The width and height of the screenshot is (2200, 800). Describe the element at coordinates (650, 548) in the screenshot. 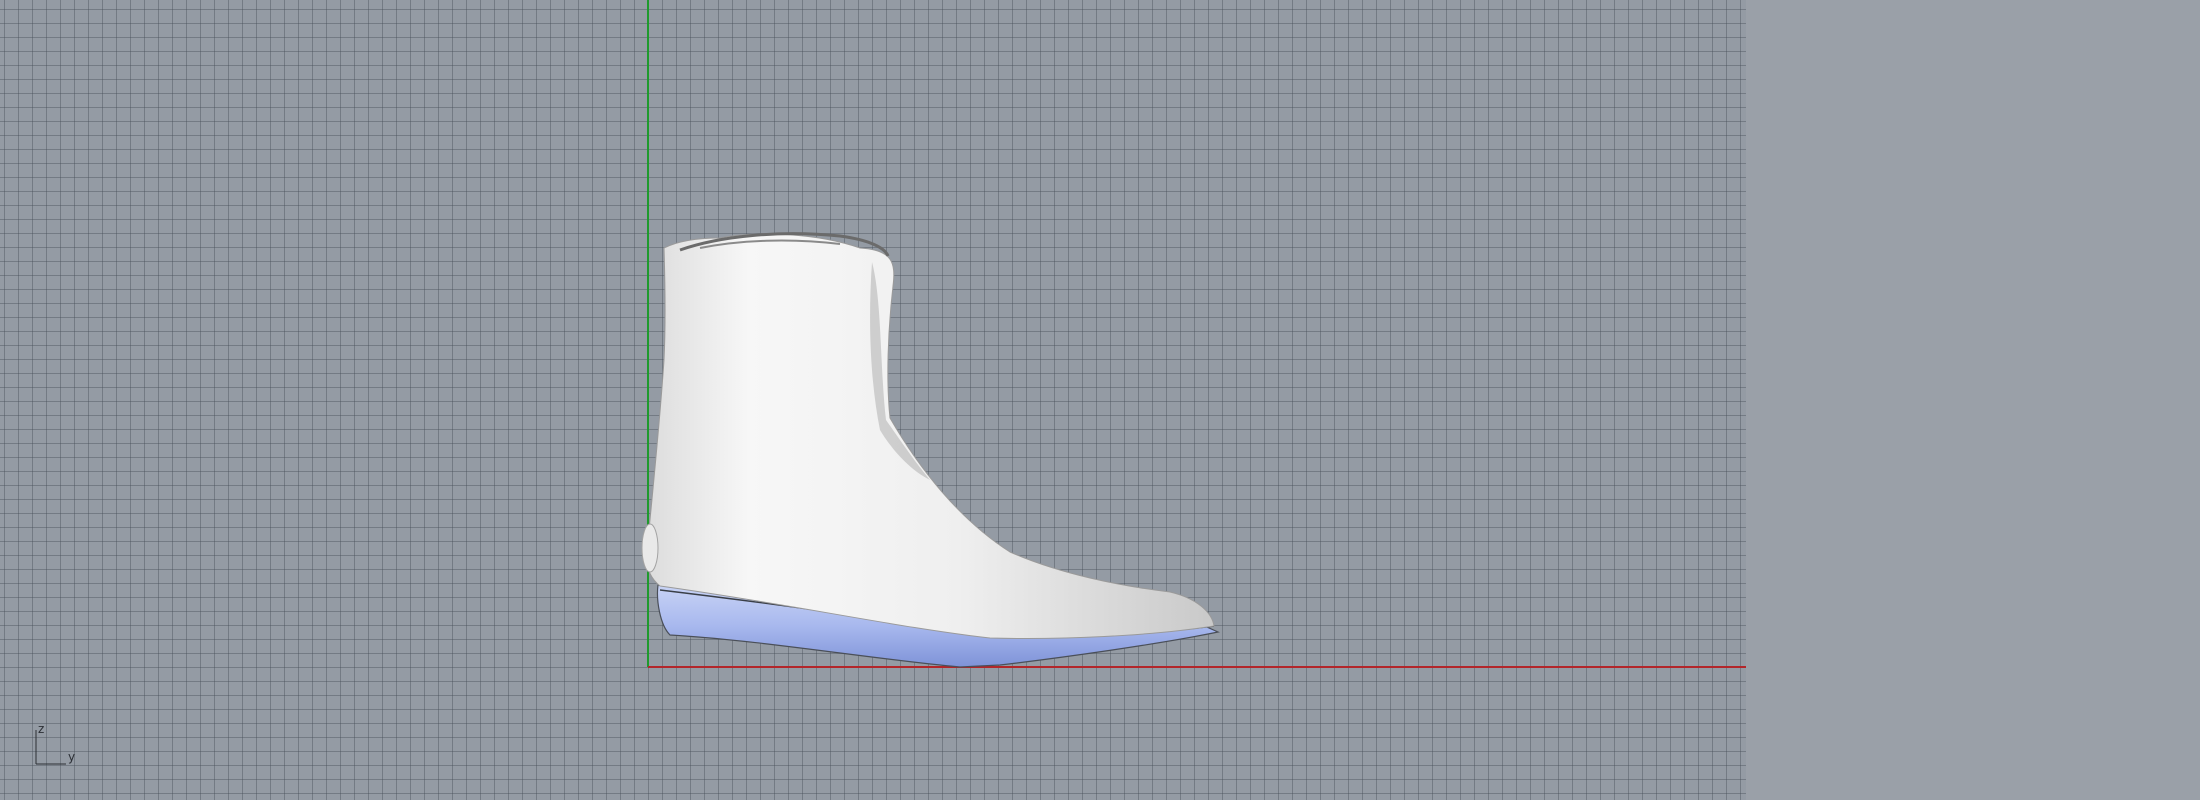

I see `heel-bump` at that location.